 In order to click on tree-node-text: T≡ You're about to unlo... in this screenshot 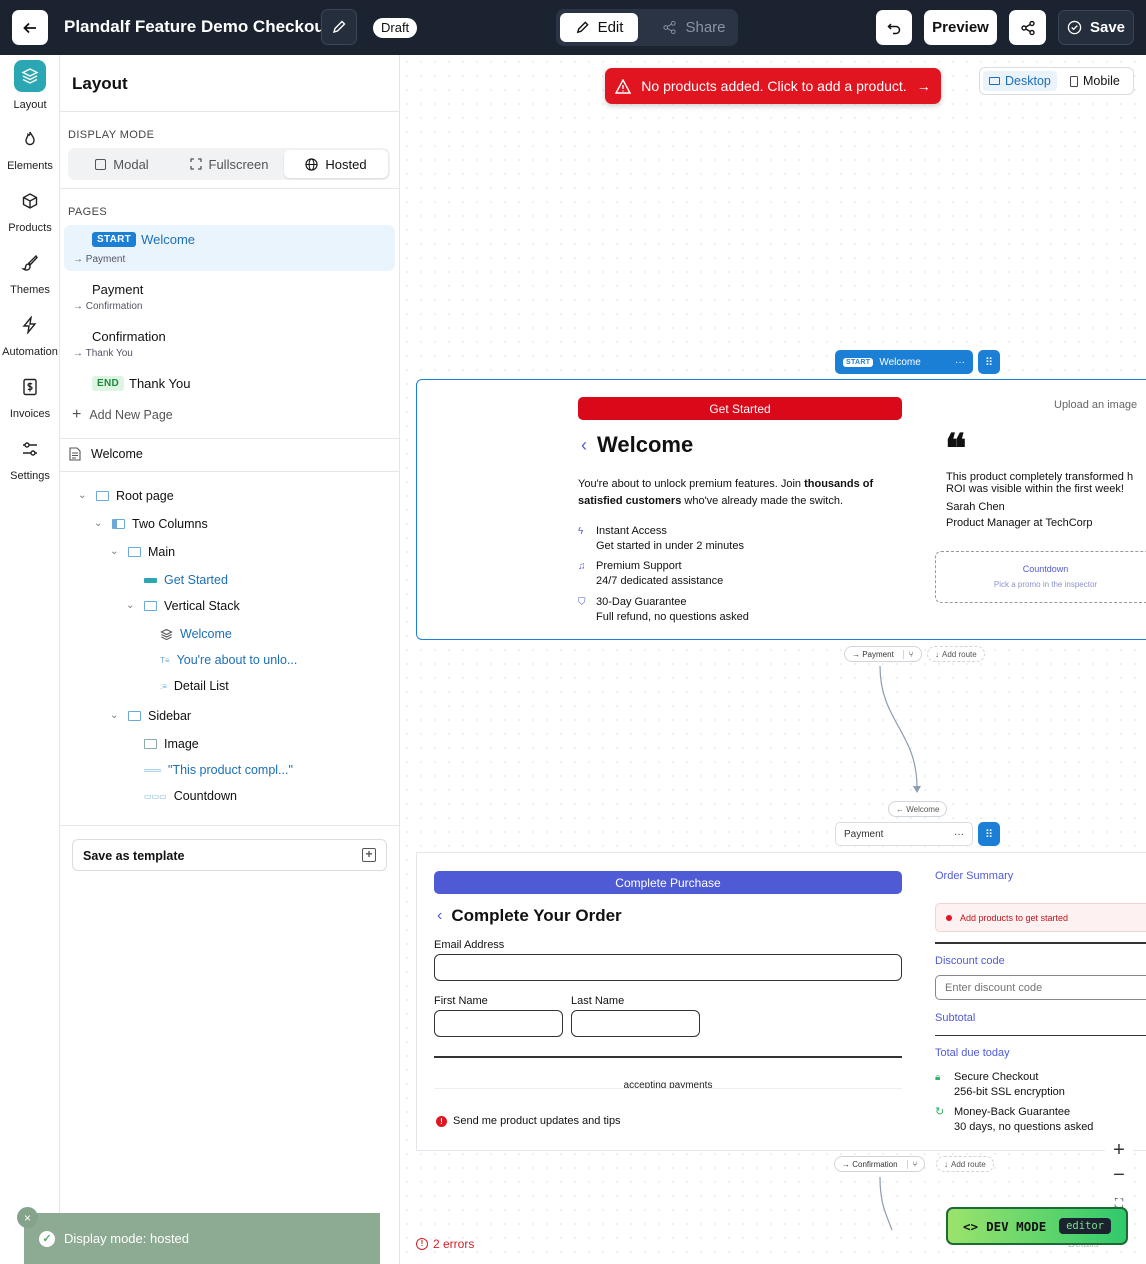, I will do `click(228, 660)`.